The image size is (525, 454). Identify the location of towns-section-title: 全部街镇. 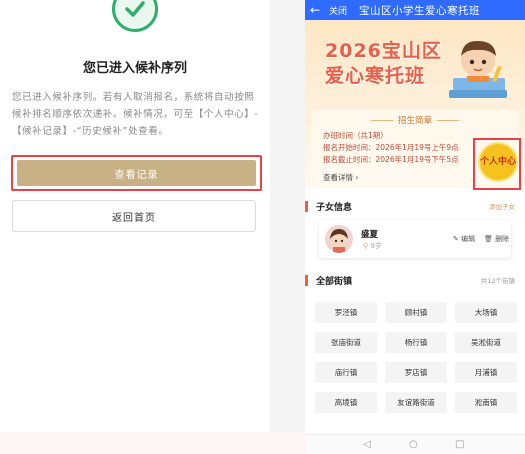
(334, 281).